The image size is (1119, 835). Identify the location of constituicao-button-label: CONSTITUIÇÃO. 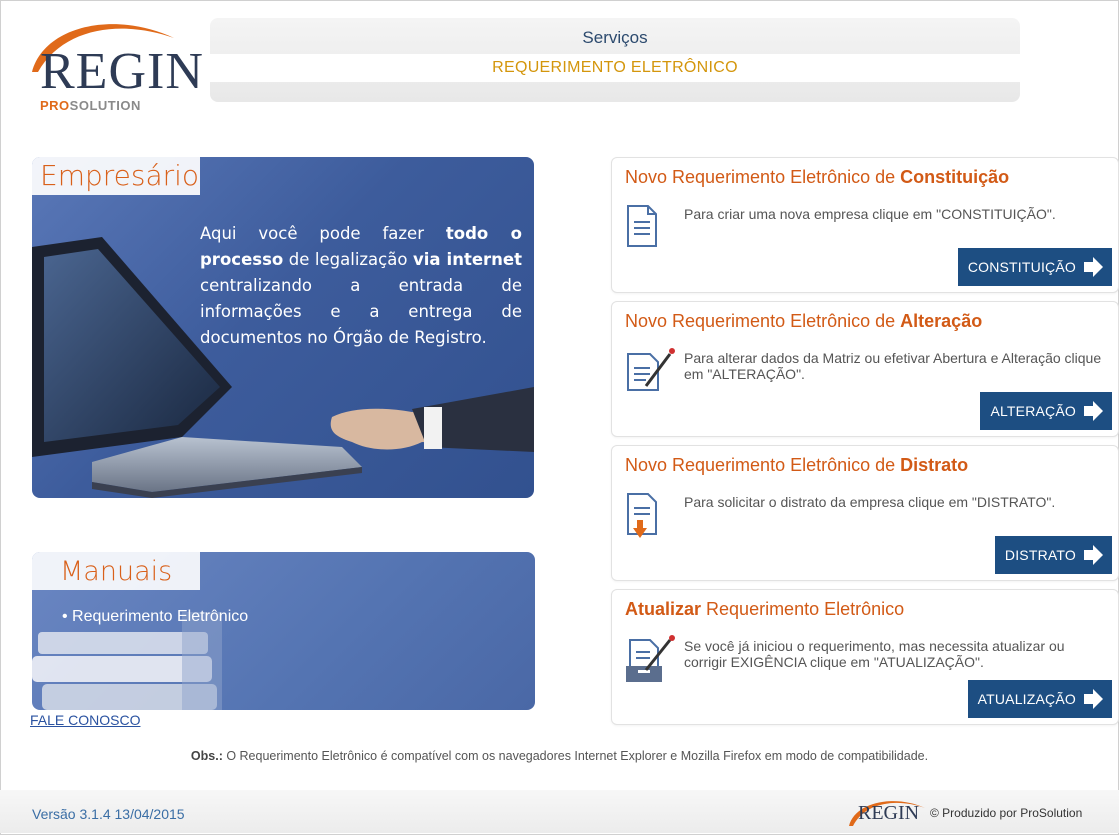
(1021, 267).